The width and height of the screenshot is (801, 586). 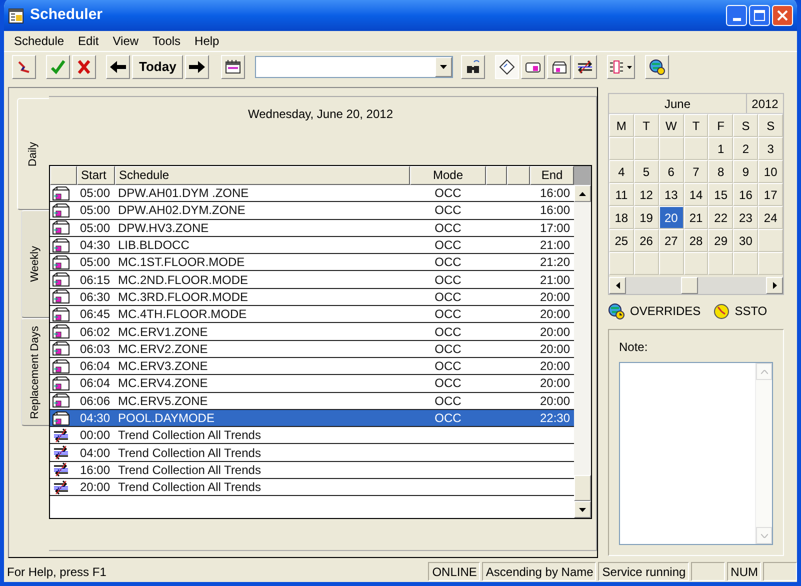 What do you see at coordinates (552, 175) in the screenshot?
I see `column-header: End` at bounding box center [552, 175].